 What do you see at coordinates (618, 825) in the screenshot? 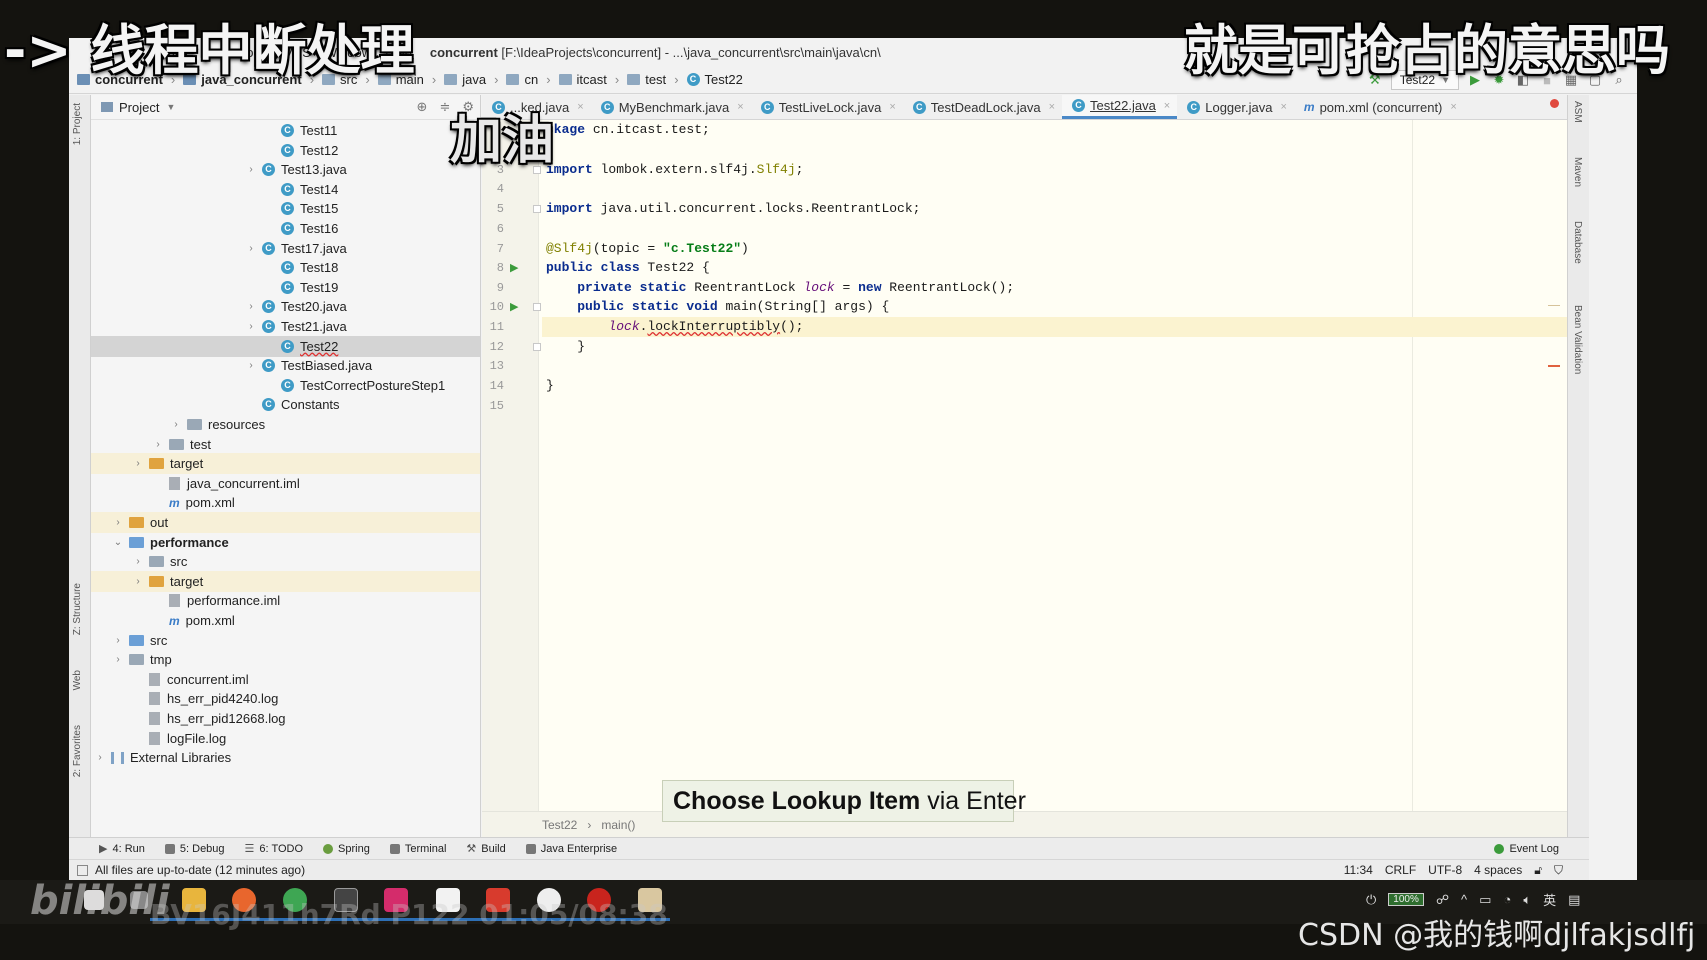
I see `breadcrumb-method: main()` at bounding box center [618, 825].